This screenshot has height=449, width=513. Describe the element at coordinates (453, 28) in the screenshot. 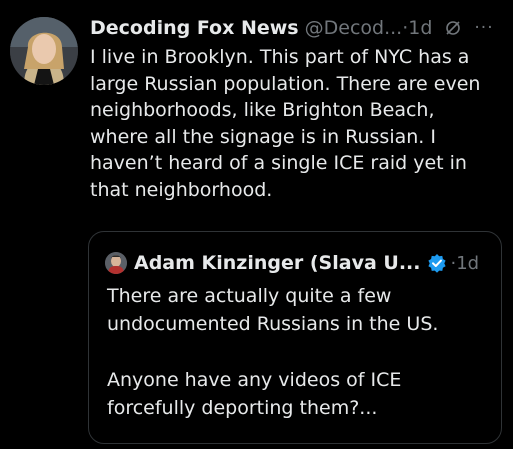

I see `edited-icon` at that location.